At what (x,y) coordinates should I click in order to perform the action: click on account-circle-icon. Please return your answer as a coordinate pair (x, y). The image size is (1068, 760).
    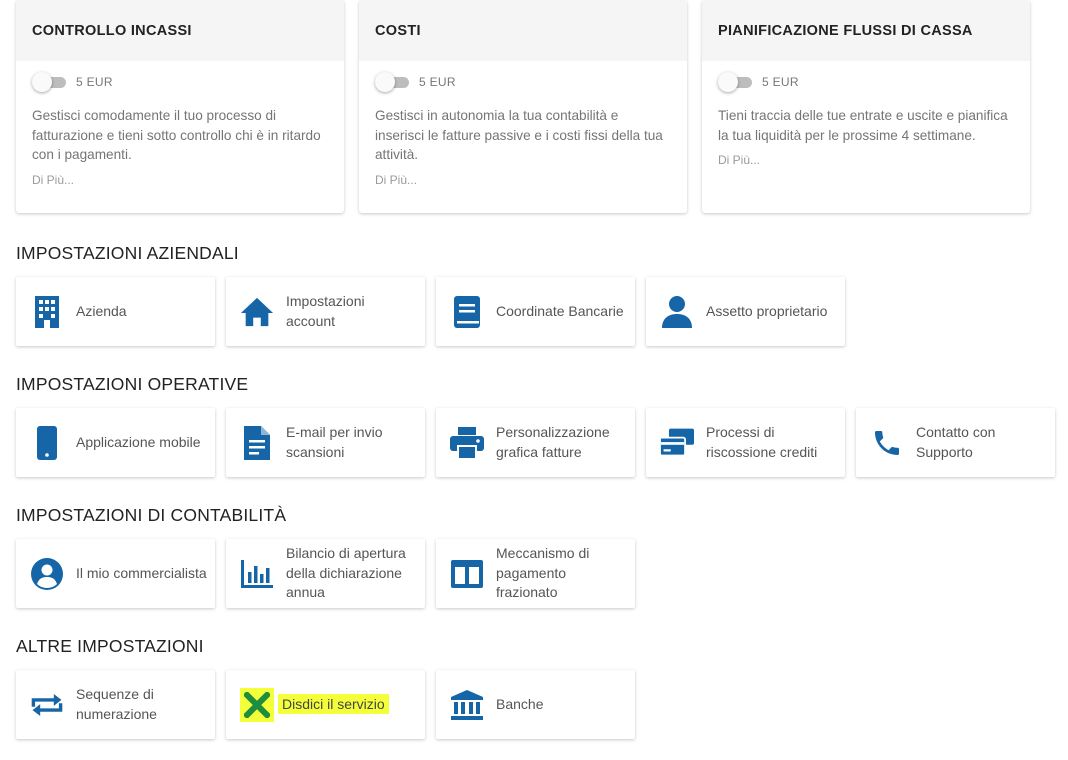
    Looking at the image, I should click on (47, 574).